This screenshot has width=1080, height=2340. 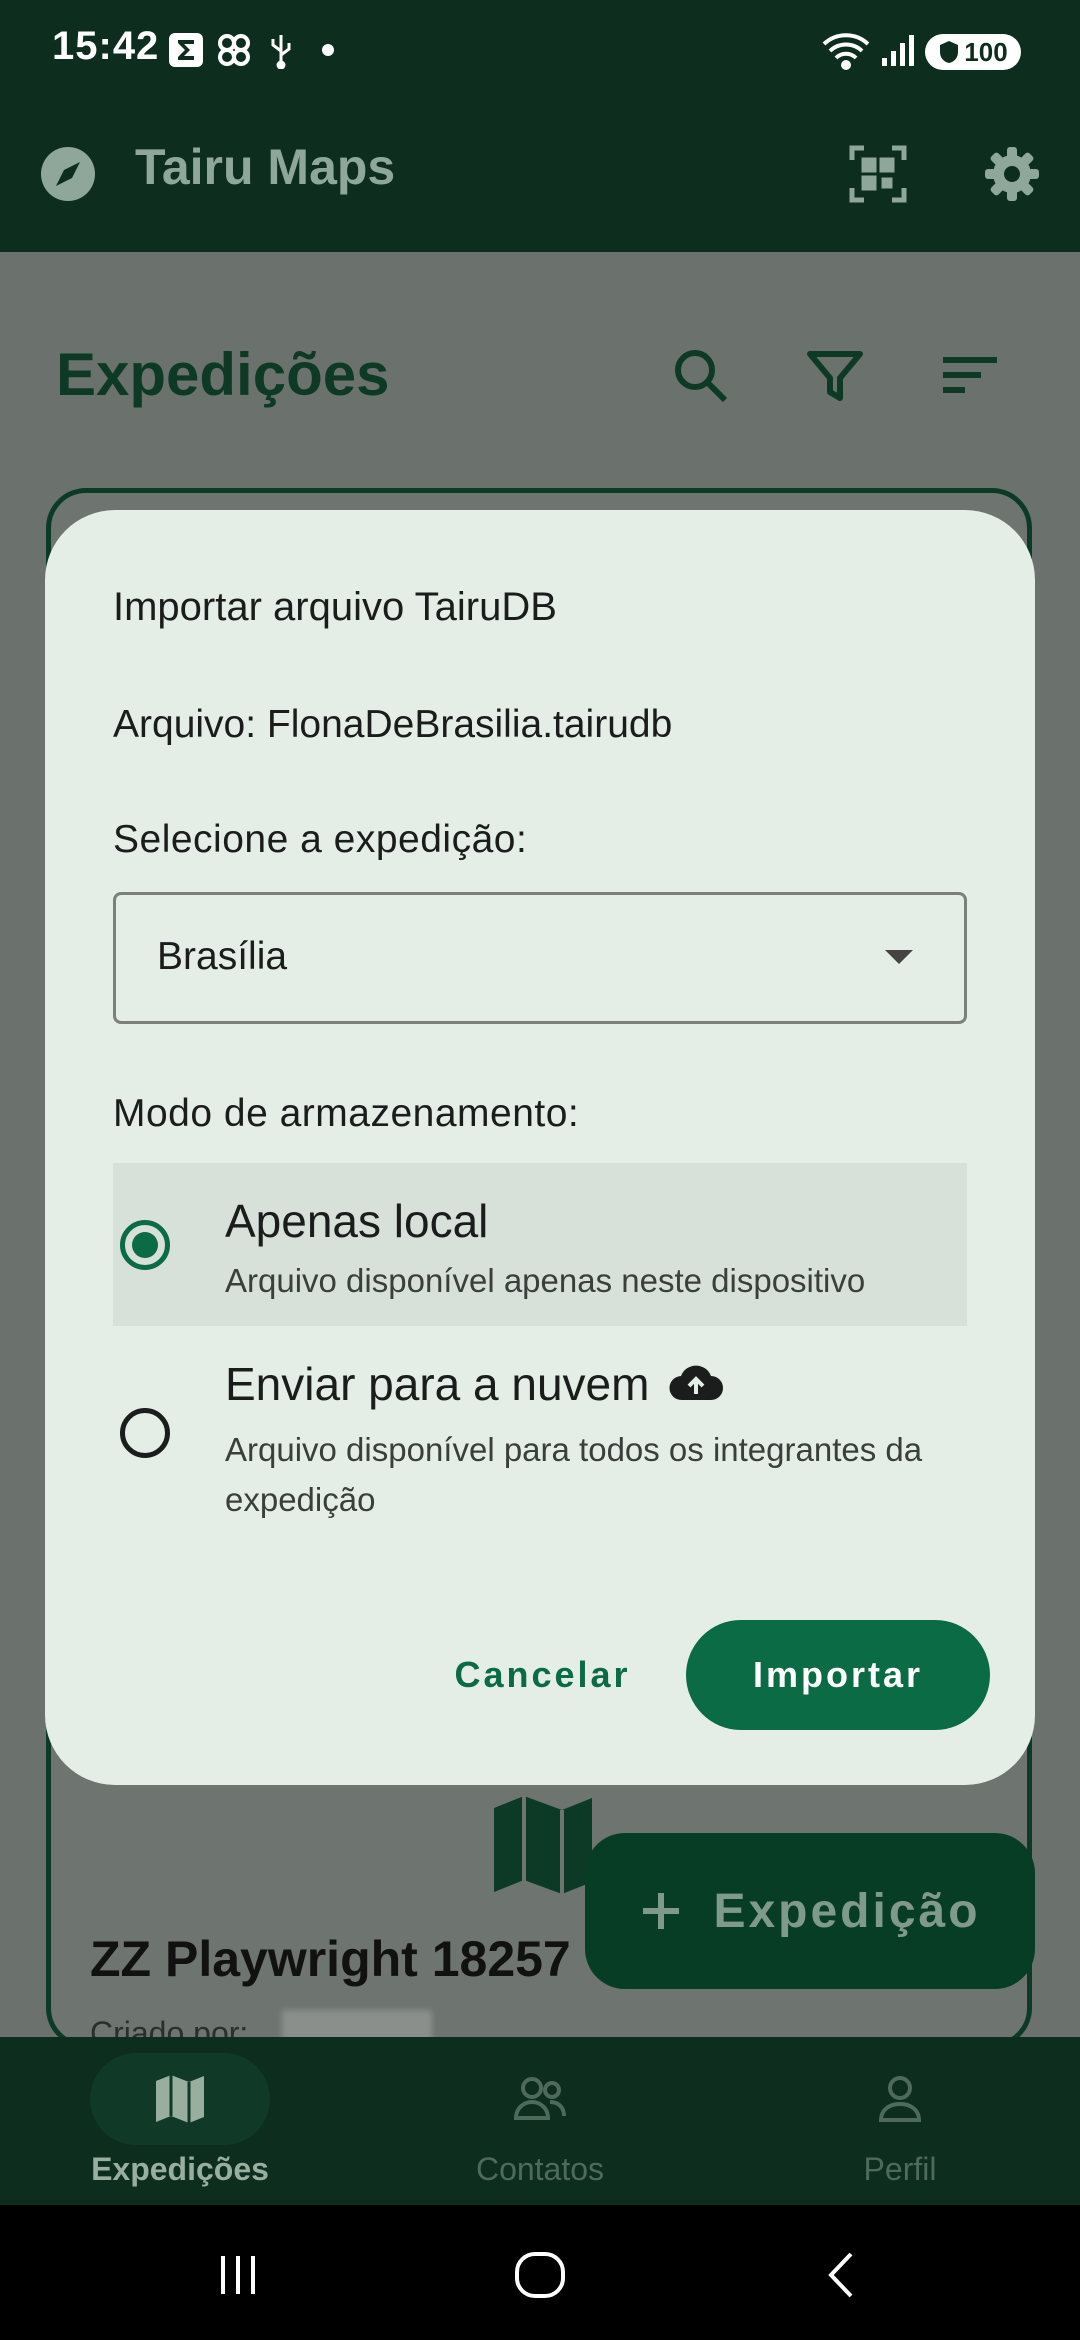 I want to click on cloud-upload-icon, so click(x=696, y=1382).